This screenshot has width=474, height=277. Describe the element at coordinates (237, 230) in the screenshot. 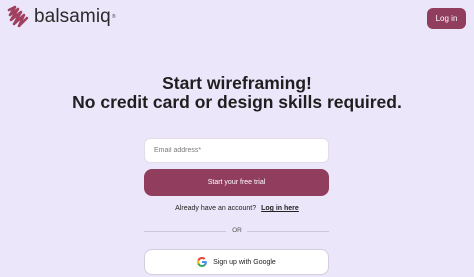

I see `or-divider-label: OR` at that location.